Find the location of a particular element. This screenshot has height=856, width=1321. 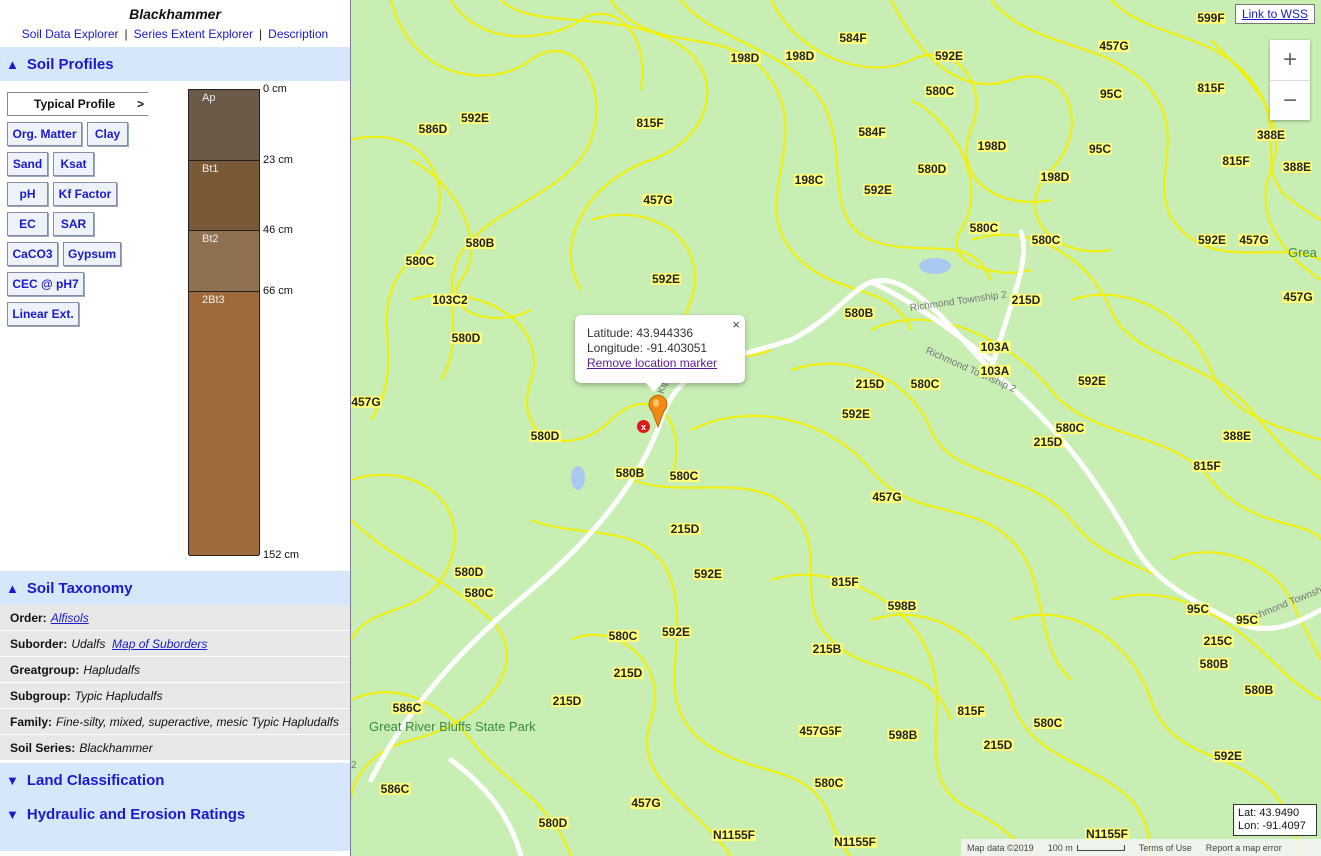

kf-factor-button: Kf Factor is located at coordinates (85, 194).